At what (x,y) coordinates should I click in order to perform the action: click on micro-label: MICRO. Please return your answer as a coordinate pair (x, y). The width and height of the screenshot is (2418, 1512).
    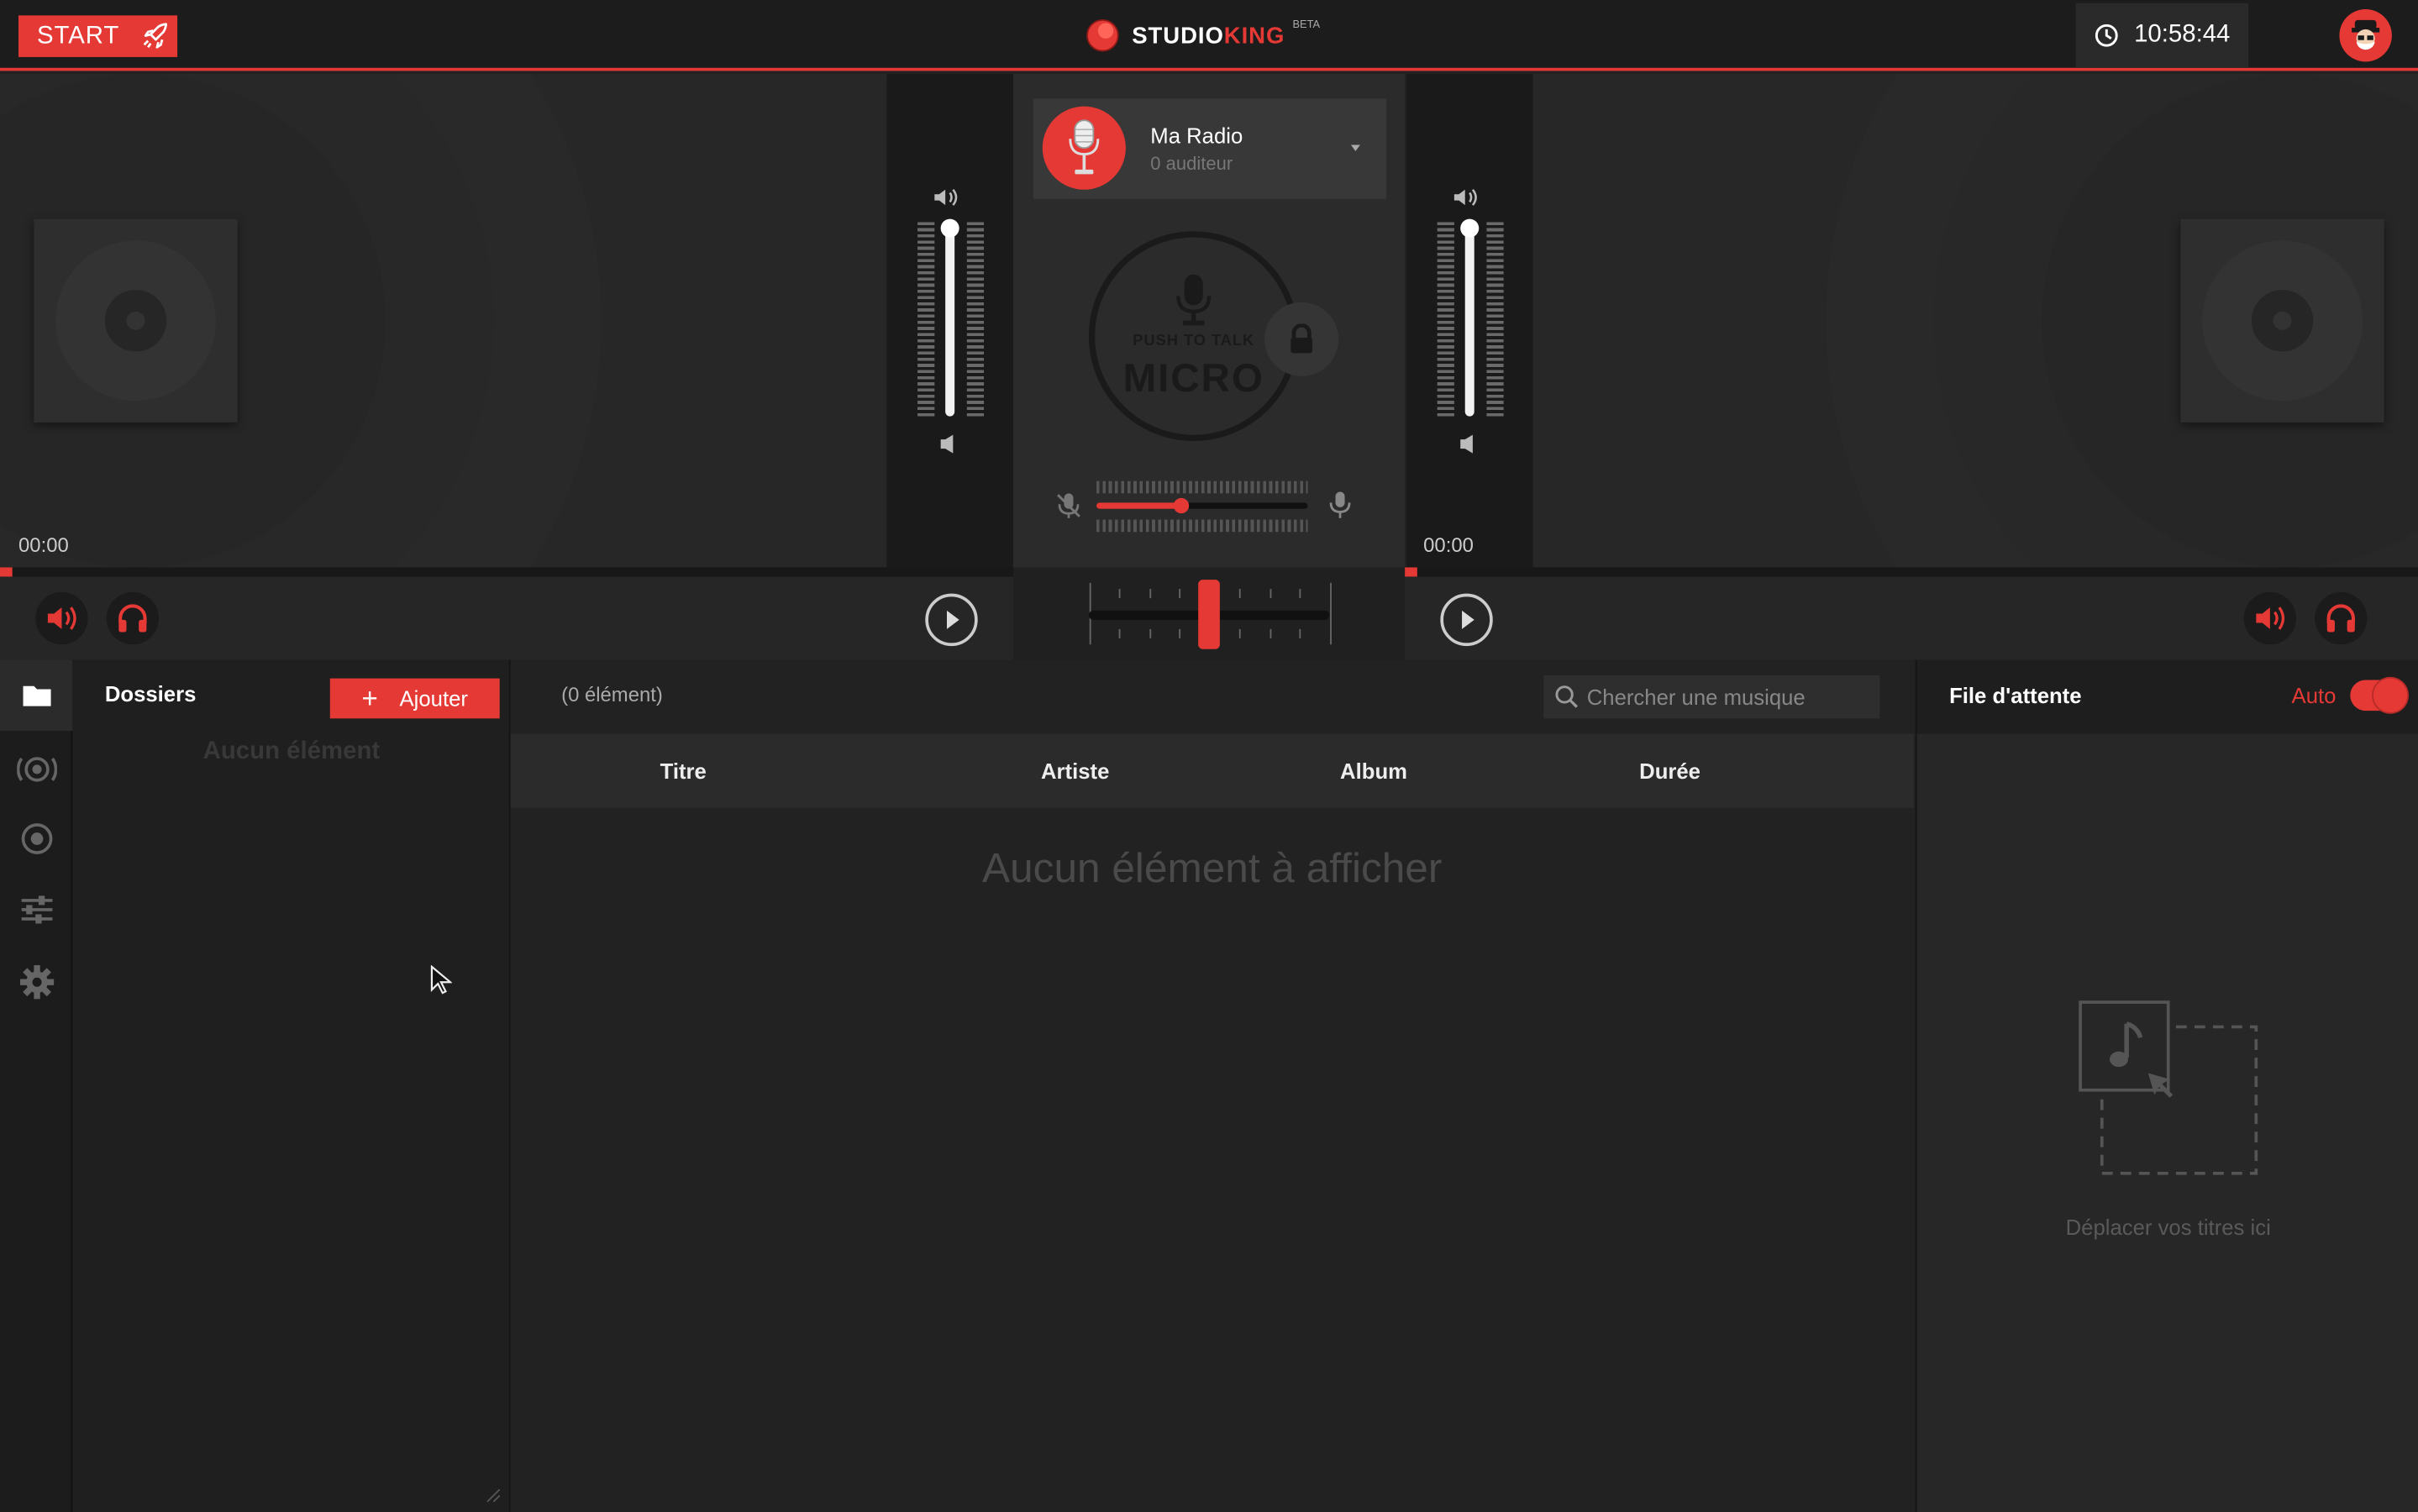
    Looking at the image, I should click on (1193, 378).